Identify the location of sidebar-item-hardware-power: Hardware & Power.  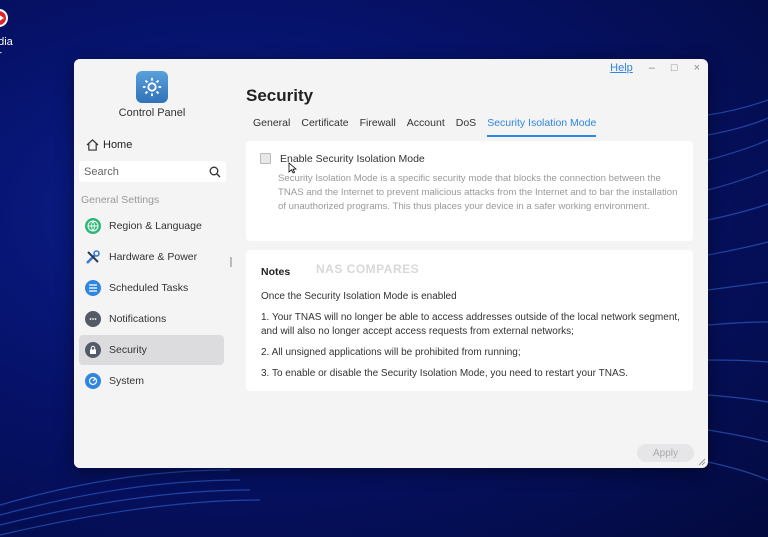
(151, 257).